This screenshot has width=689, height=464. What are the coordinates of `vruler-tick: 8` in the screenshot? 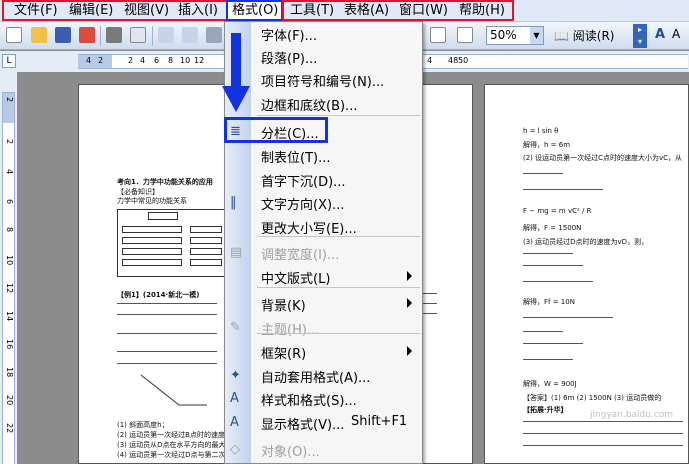 It's located at (9, 230).